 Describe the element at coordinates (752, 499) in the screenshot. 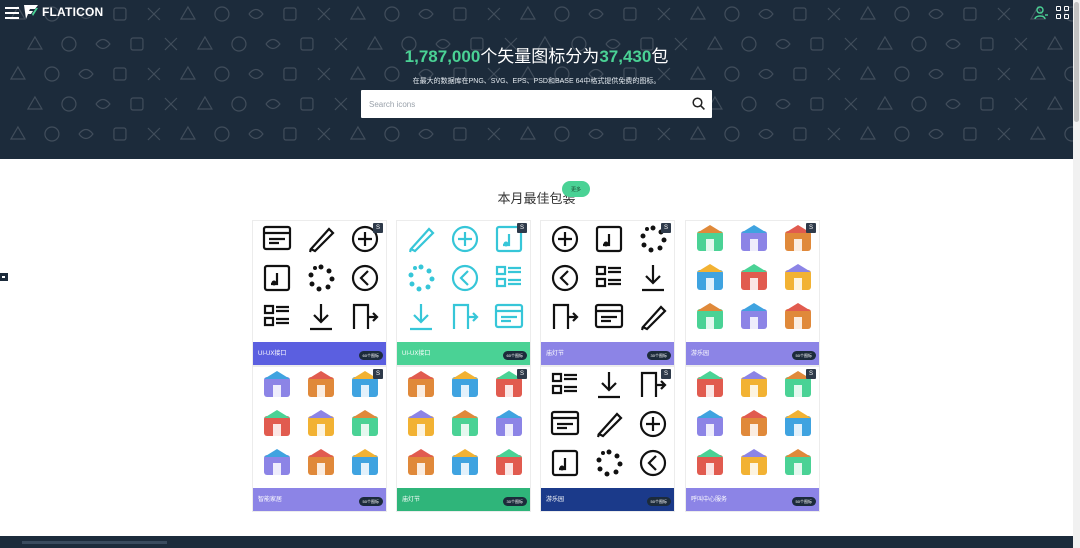

I see `pack-card-footer: 呼叫中心服务 50个图标` at that location.